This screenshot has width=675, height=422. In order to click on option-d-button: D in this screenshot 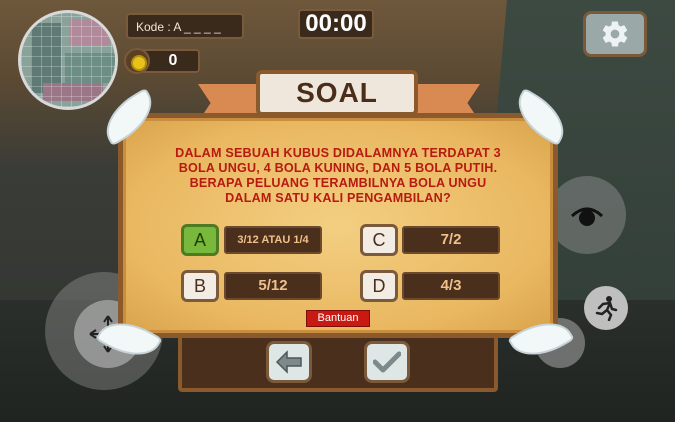, I will do `click(379, 286)`.